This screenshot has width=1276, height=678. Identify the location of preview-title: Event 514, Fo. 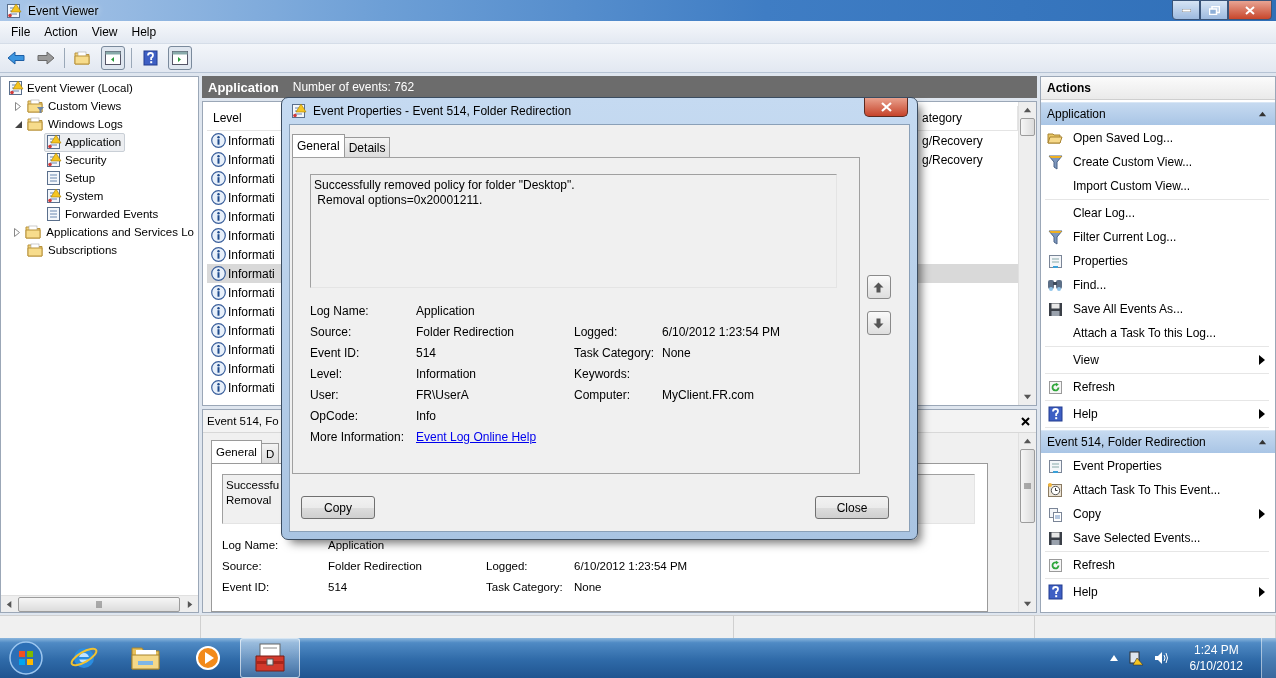
(243, 421).